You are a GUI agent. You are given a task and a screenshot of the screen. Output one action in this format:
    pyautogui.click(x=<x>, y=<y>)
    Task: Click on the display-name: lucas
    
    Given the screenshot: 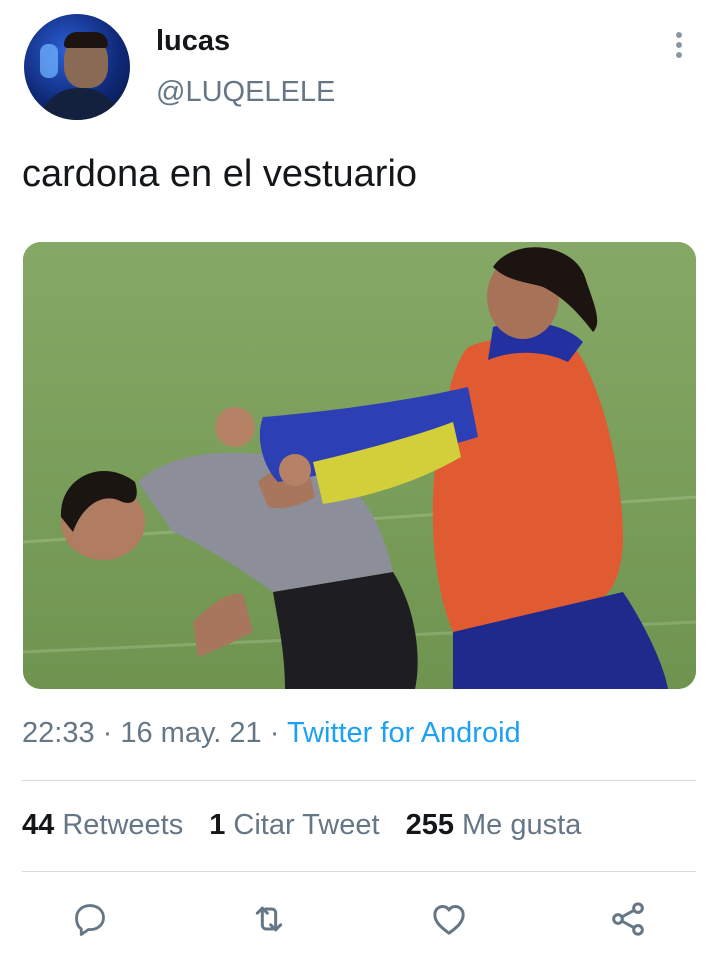 What is the action you would take?
    pyautogui.click(x=193, y=41)
    